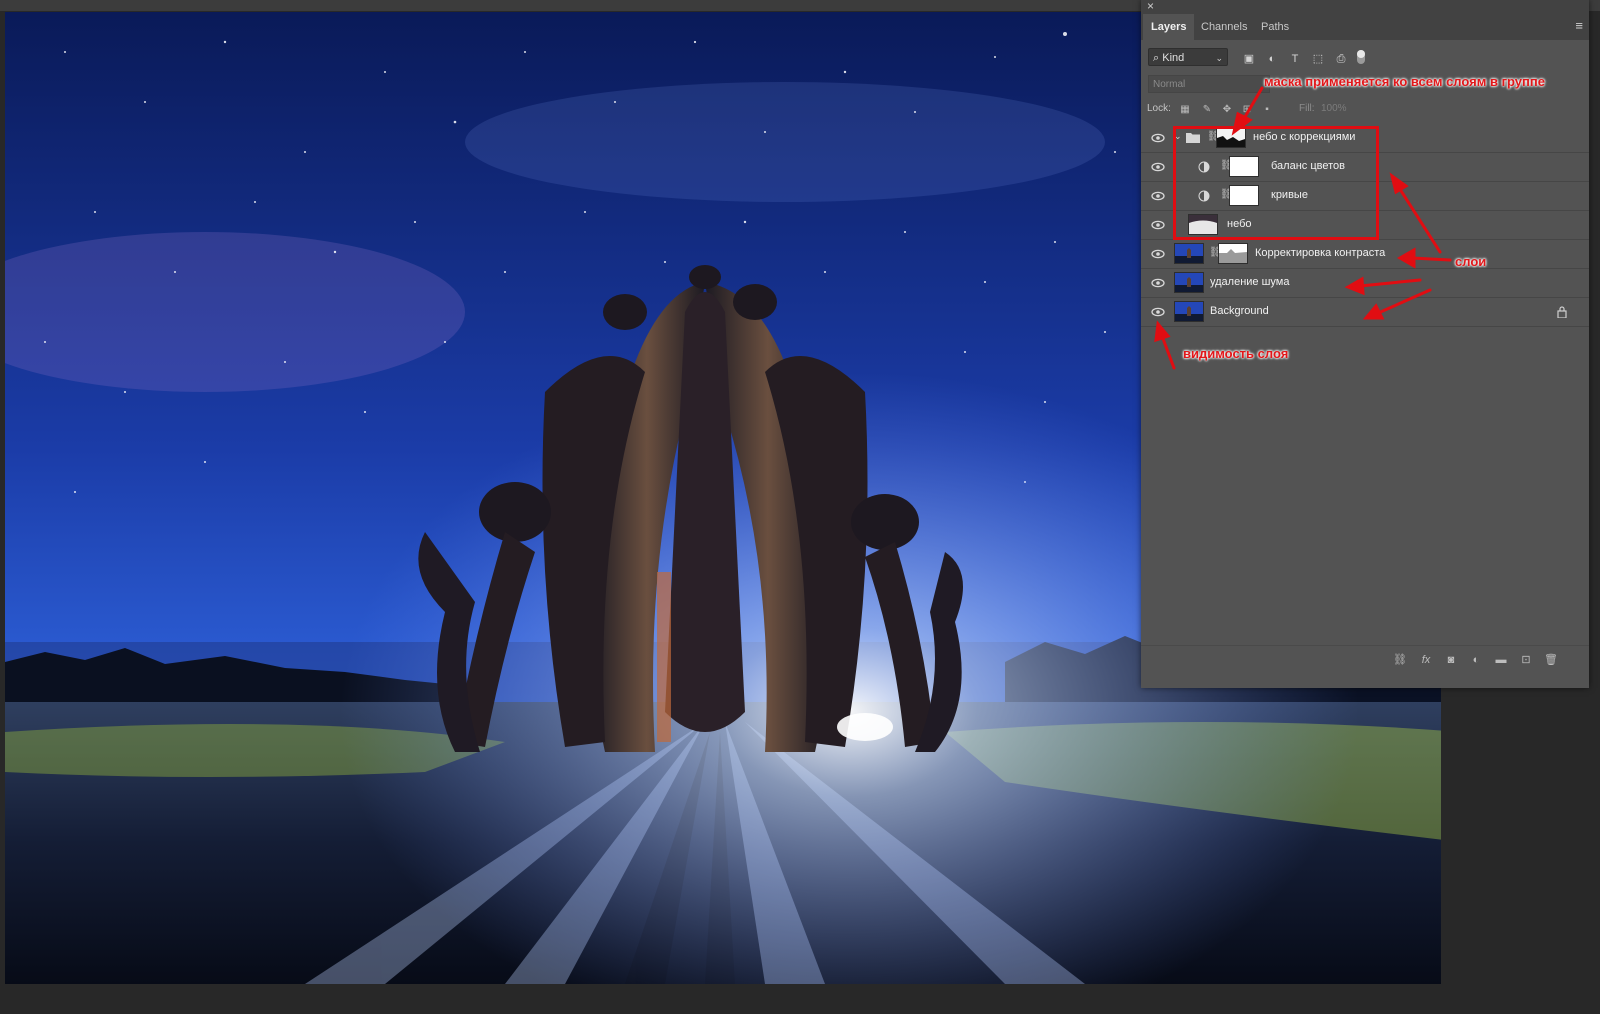 The image size is (1600, 1014). I want to click on lock-row: Lock: ▦ ✎ ✥ ⊞ ▪ Fill: 100%, so click(1365, 111).